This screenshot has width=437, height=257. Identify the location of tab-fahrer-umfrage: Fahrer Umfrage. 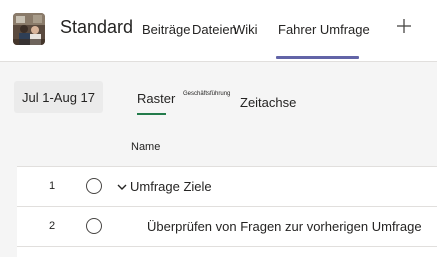
(324, 29).